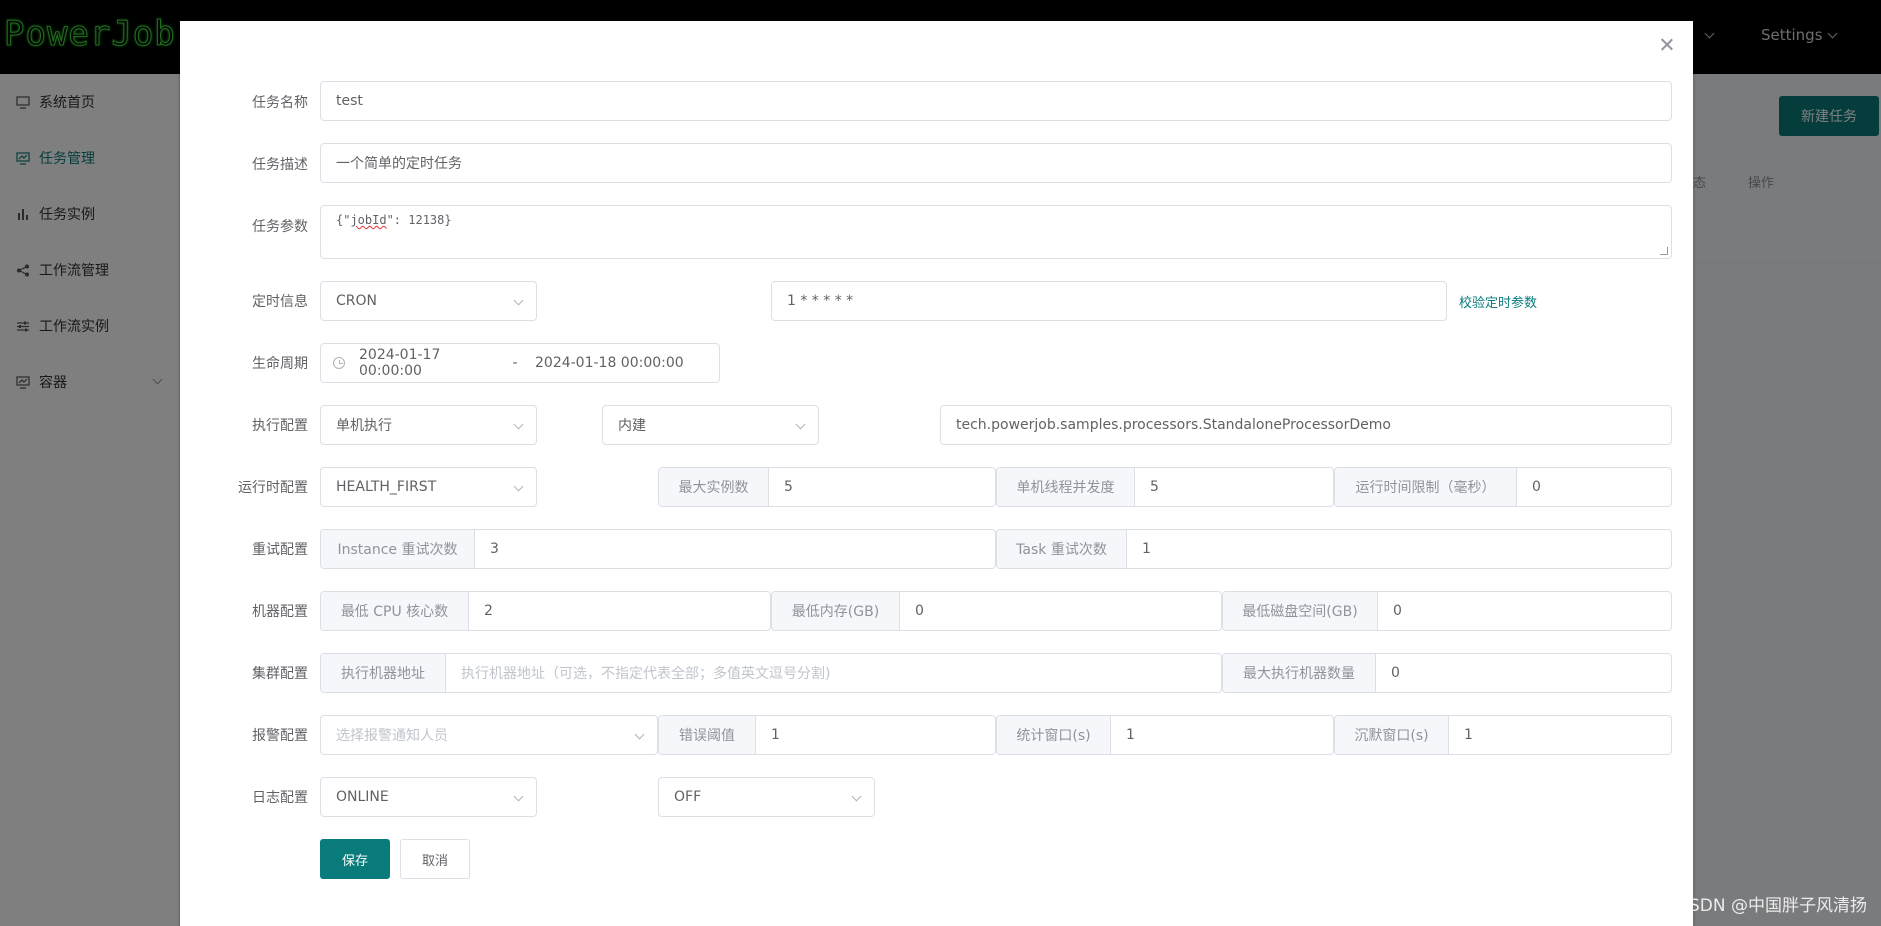 The width and height of the screenshot is (1881, 926). I want to click on max-workers-value: 0, so click(1523, 673).